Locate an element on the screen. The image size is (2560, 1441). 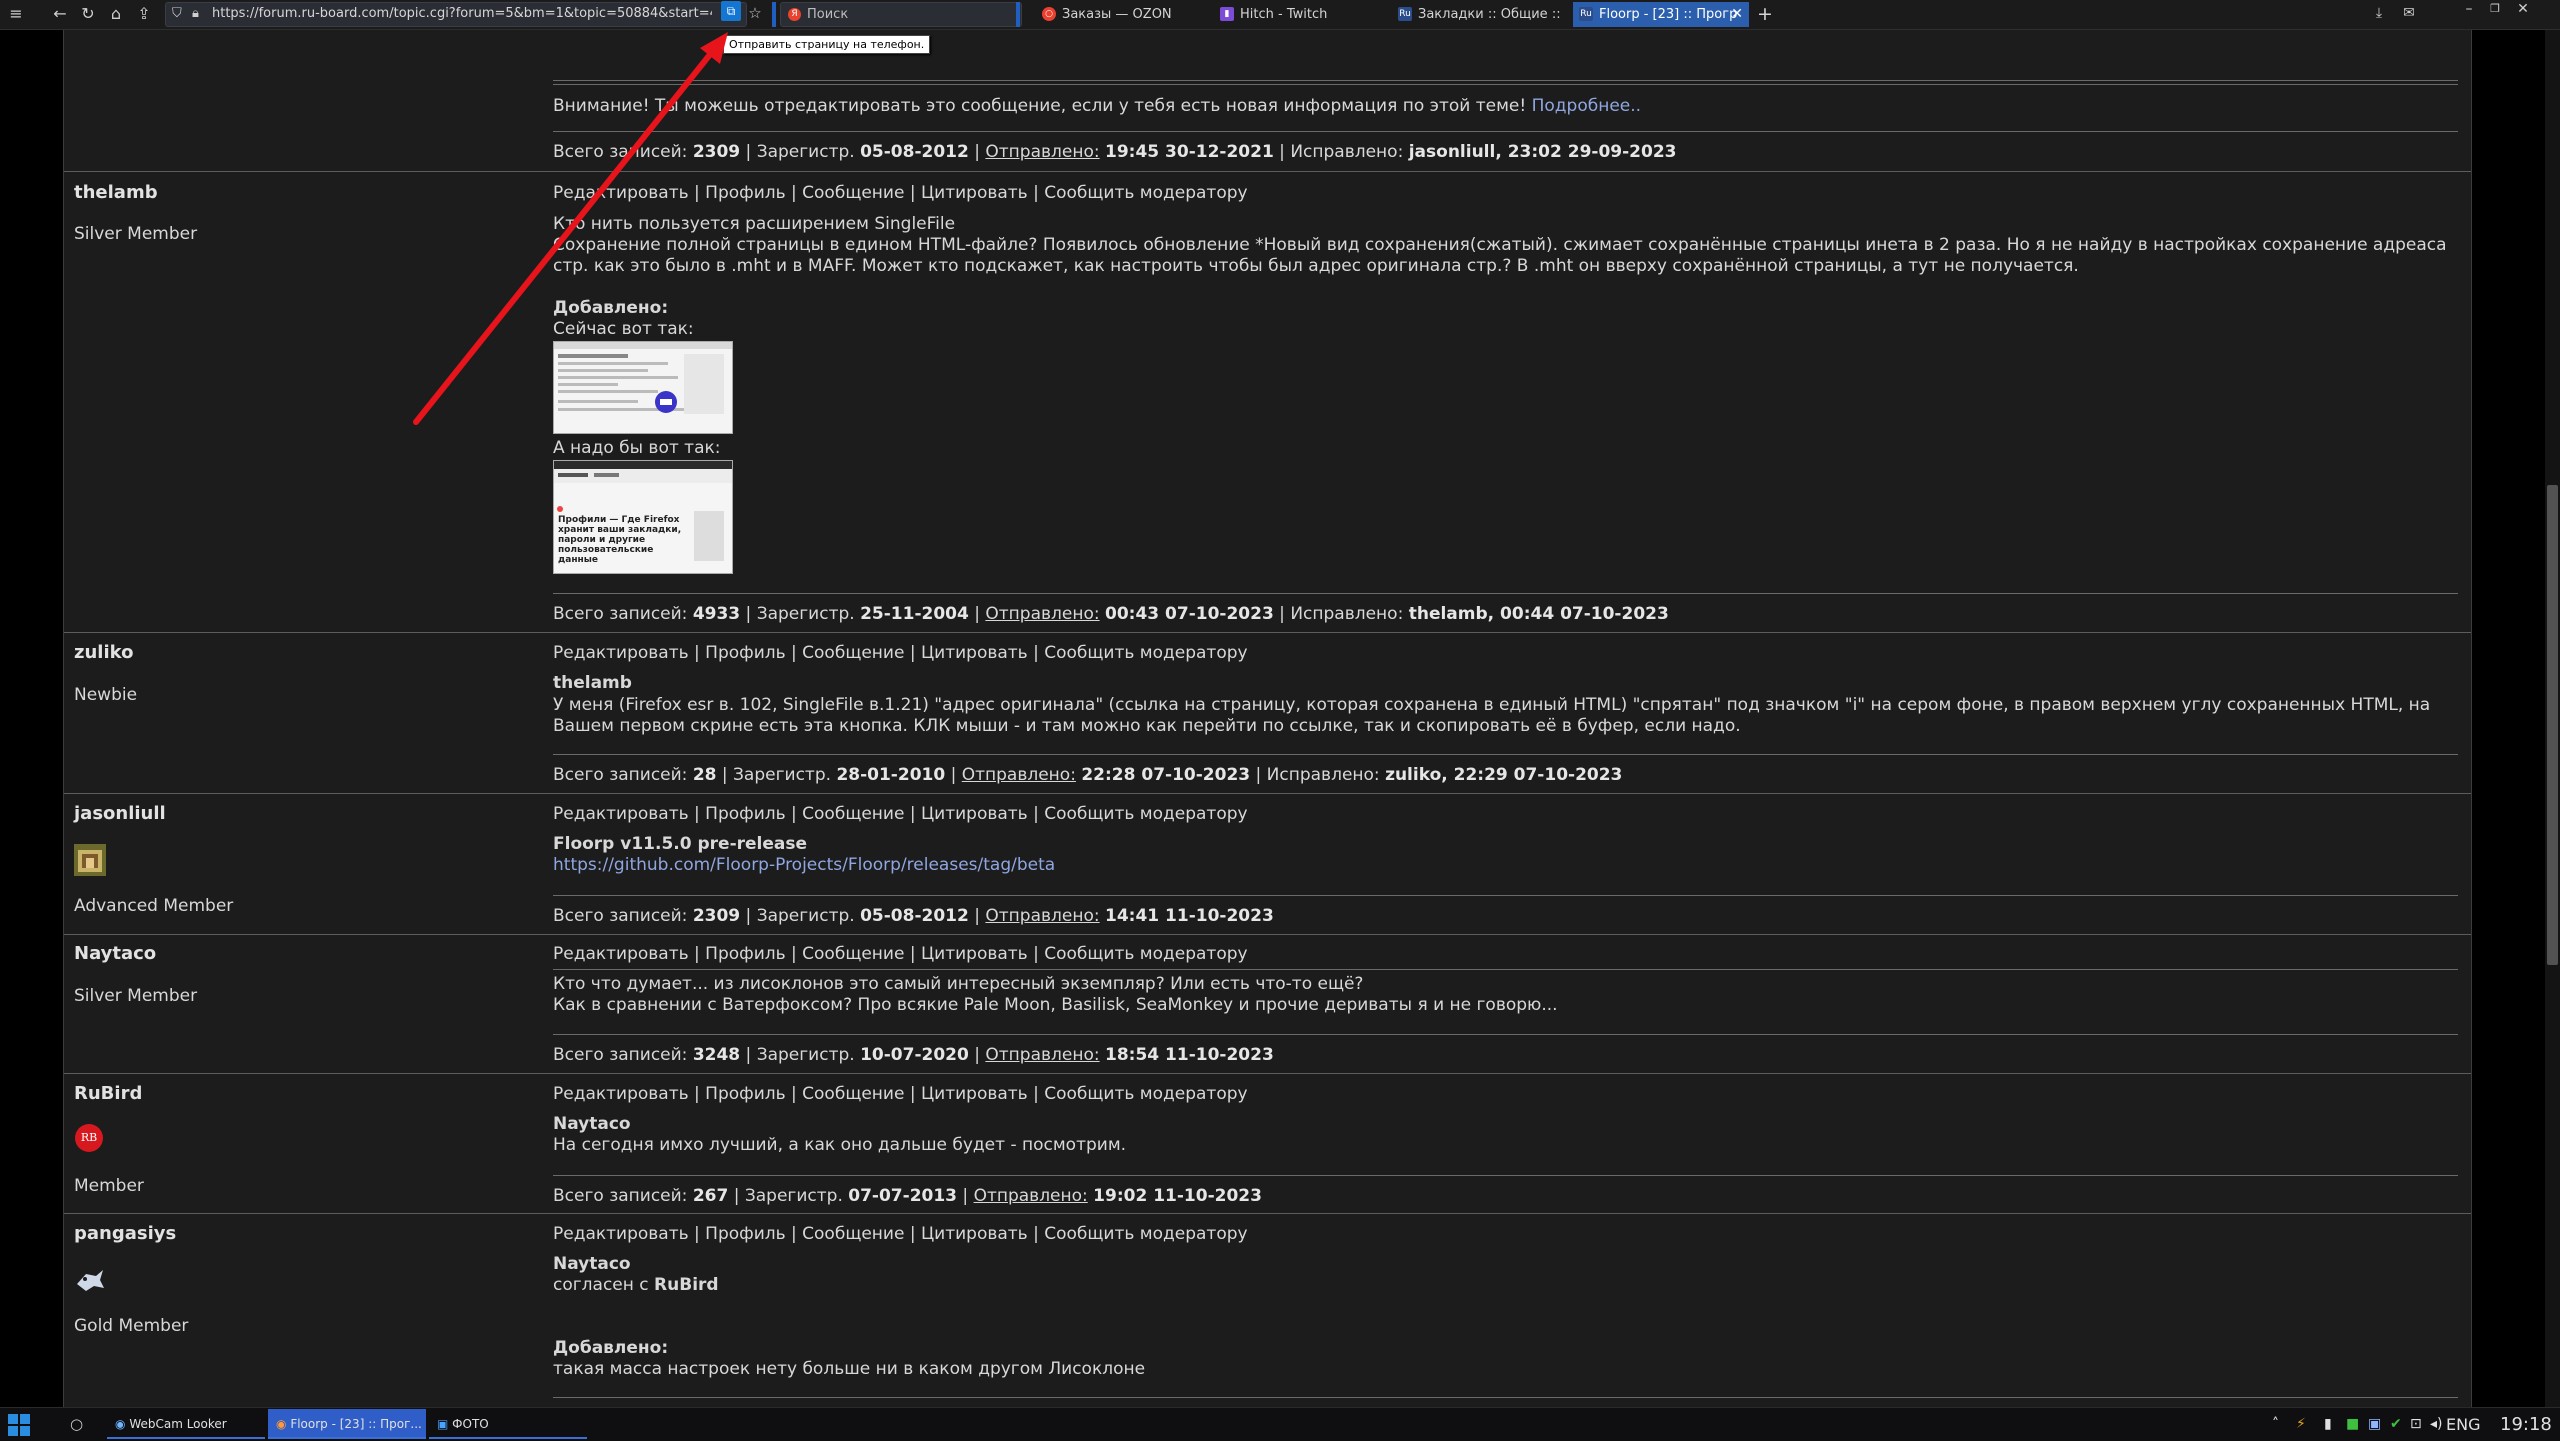
tab-label: Заказы — OZON is located at coordinates (1117, 14).